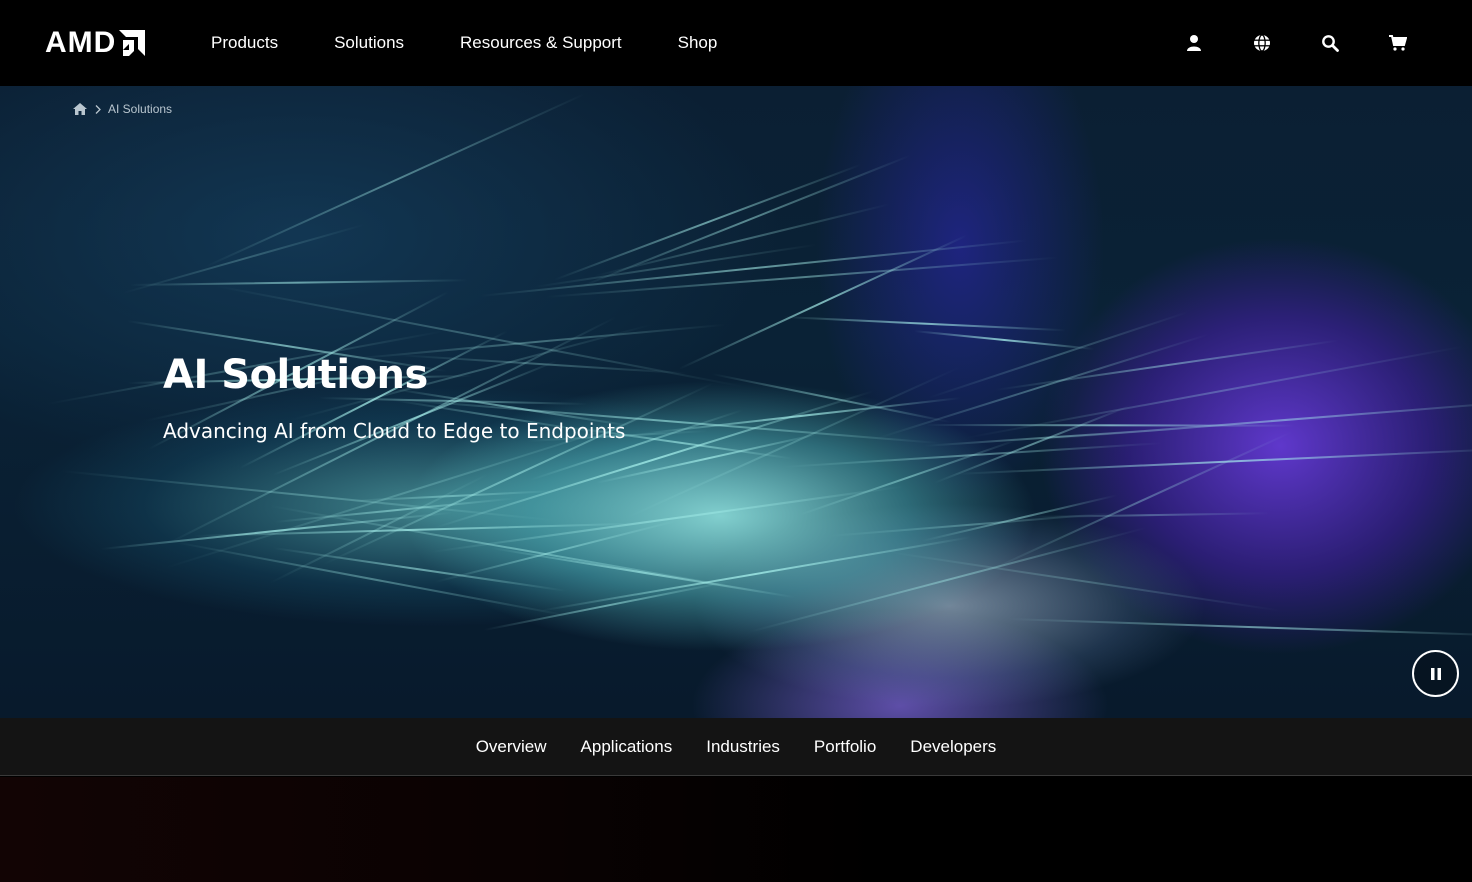  What do you see at coordinates (98, 109) in the screenshot?
I see `chevron-right-icon` at bounding box center [98, 109].